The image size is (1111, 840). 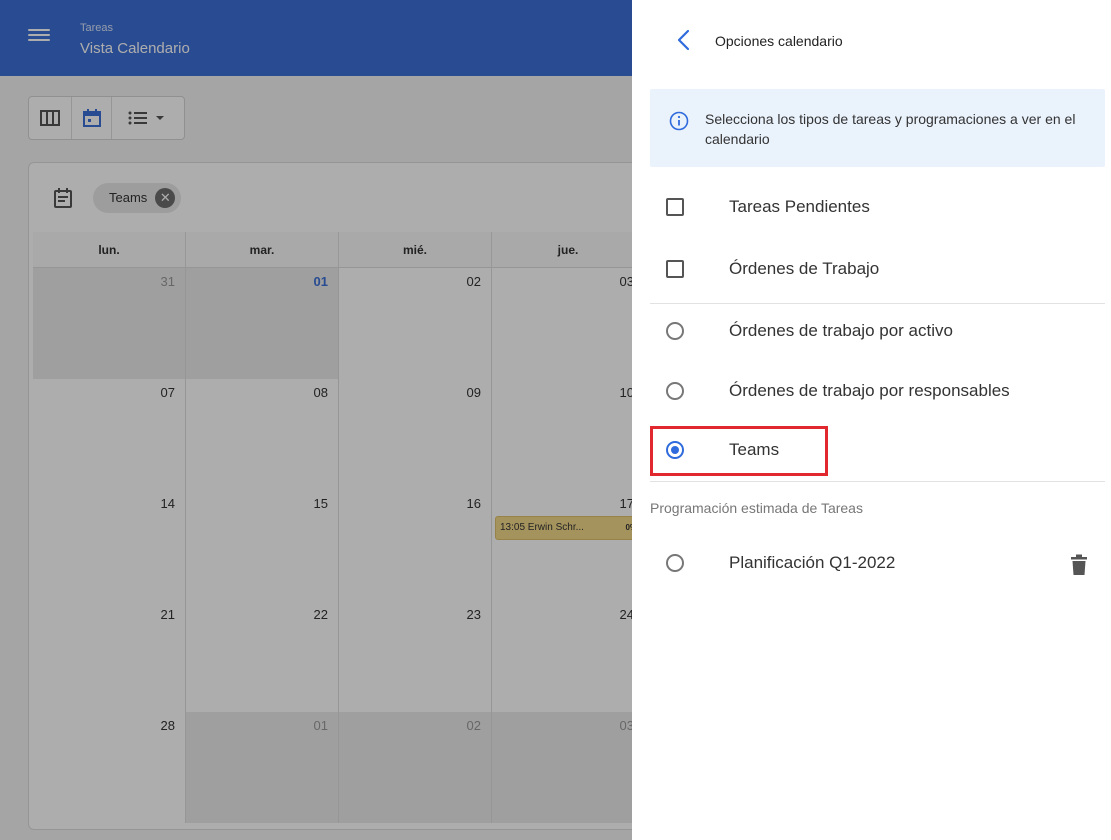 I want to click on option-label: Órdenes de Trabajo, so click(x=804, y=268).